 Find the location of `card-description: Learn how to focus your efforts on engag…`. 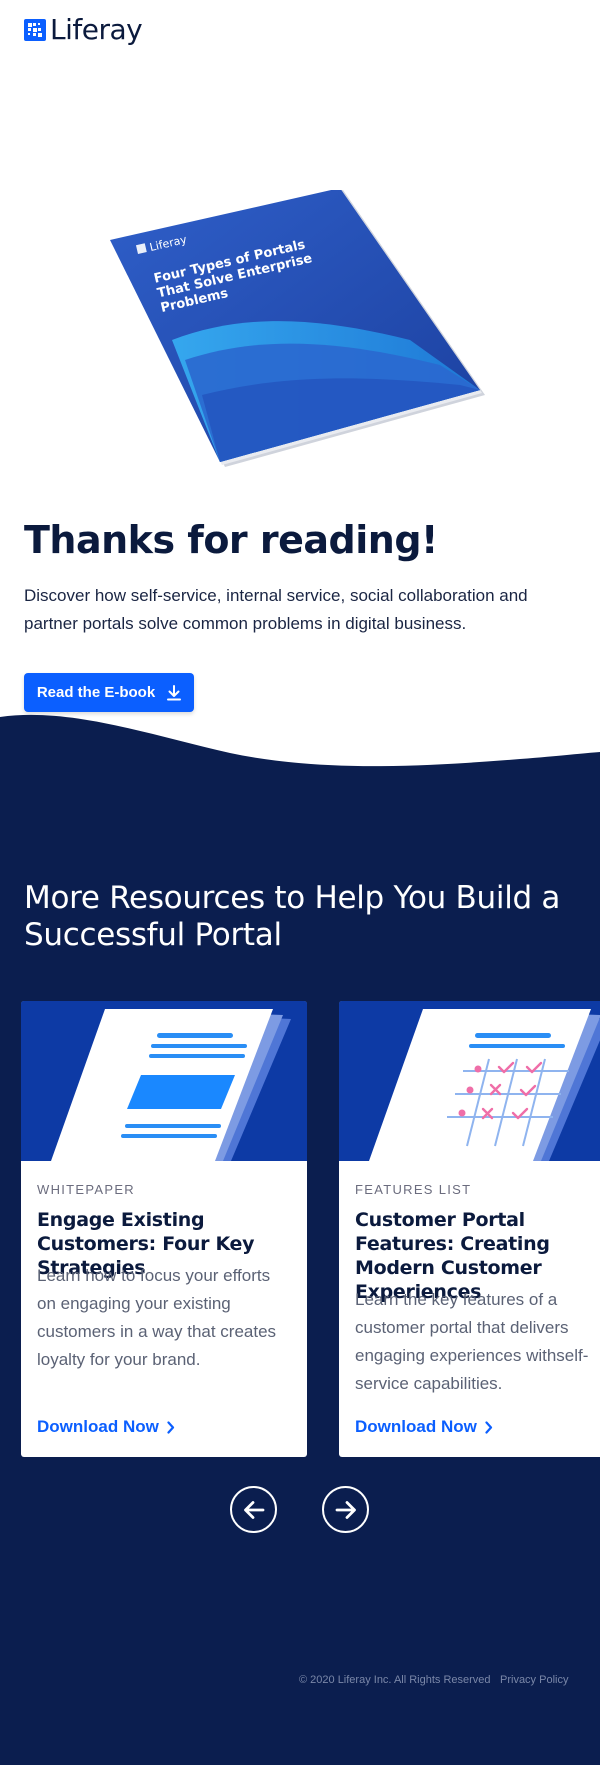

card-description: Learn how to focus your efforts on engag… is located at coordinates (157, 1317).